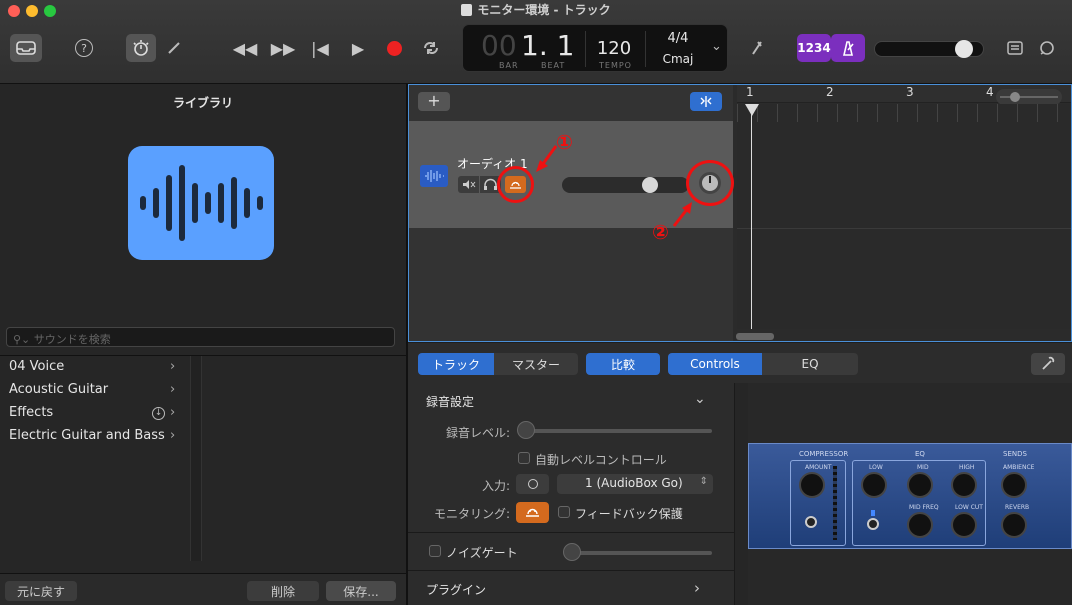 This screenshot has height=605, width=1072. I want to click on record-level-label: 録音レベル:, so click(478, 433).